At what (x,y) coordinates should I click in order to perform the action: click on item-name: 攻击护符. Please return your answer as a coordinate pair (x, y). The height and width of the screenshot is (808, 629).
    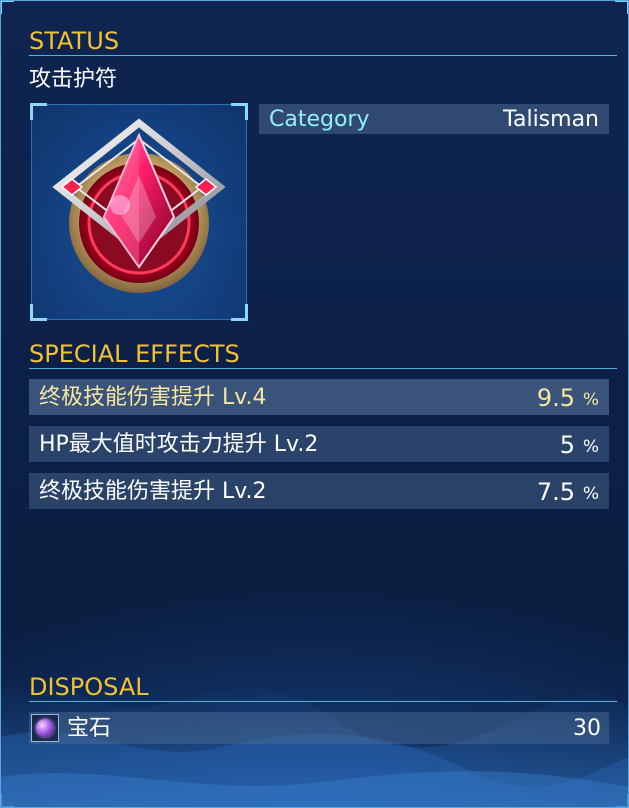
    Looking at the image, I should click on (73, 79).